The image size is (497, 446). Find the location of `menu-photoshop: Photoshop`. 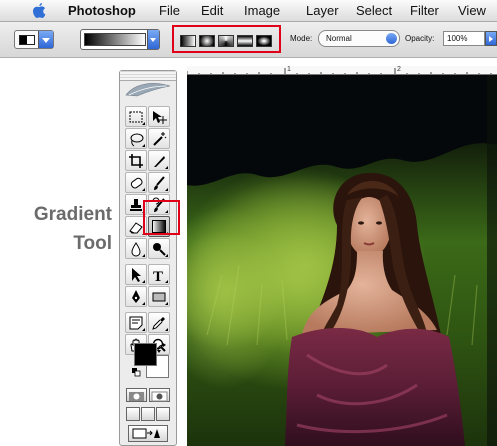

menu-photoshop: Photoshop is located at coordinates (102, 11).